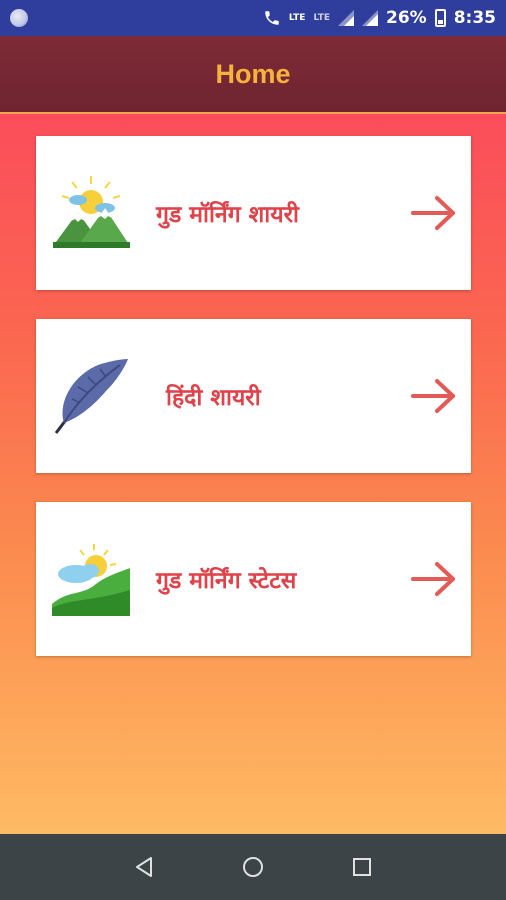  I want to click on menu-card-good-morning-status: गुड मॉर्निंग स्टेटस, so click(253, 579).